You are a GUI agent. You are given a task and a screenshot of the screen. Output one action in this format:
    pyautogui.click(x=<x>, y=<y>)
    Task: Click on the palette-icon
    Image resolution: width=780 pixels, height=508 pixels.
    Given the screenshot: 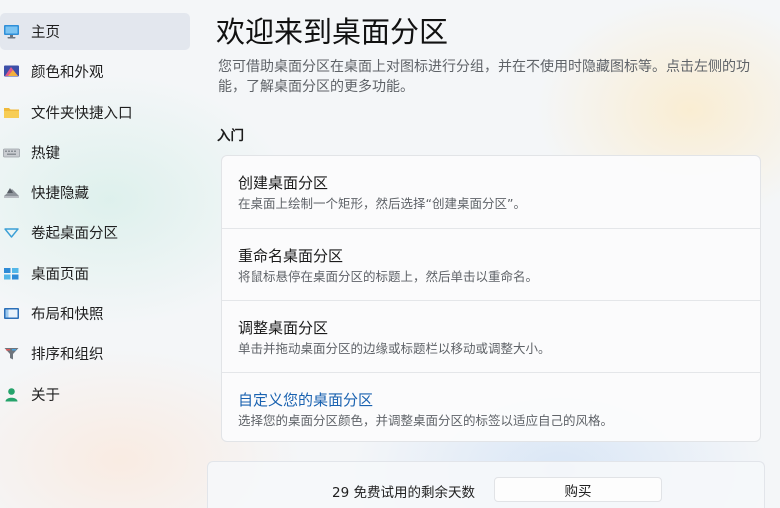 What is the action you would take?
    pyautogui.click(x=11, y=71)
    